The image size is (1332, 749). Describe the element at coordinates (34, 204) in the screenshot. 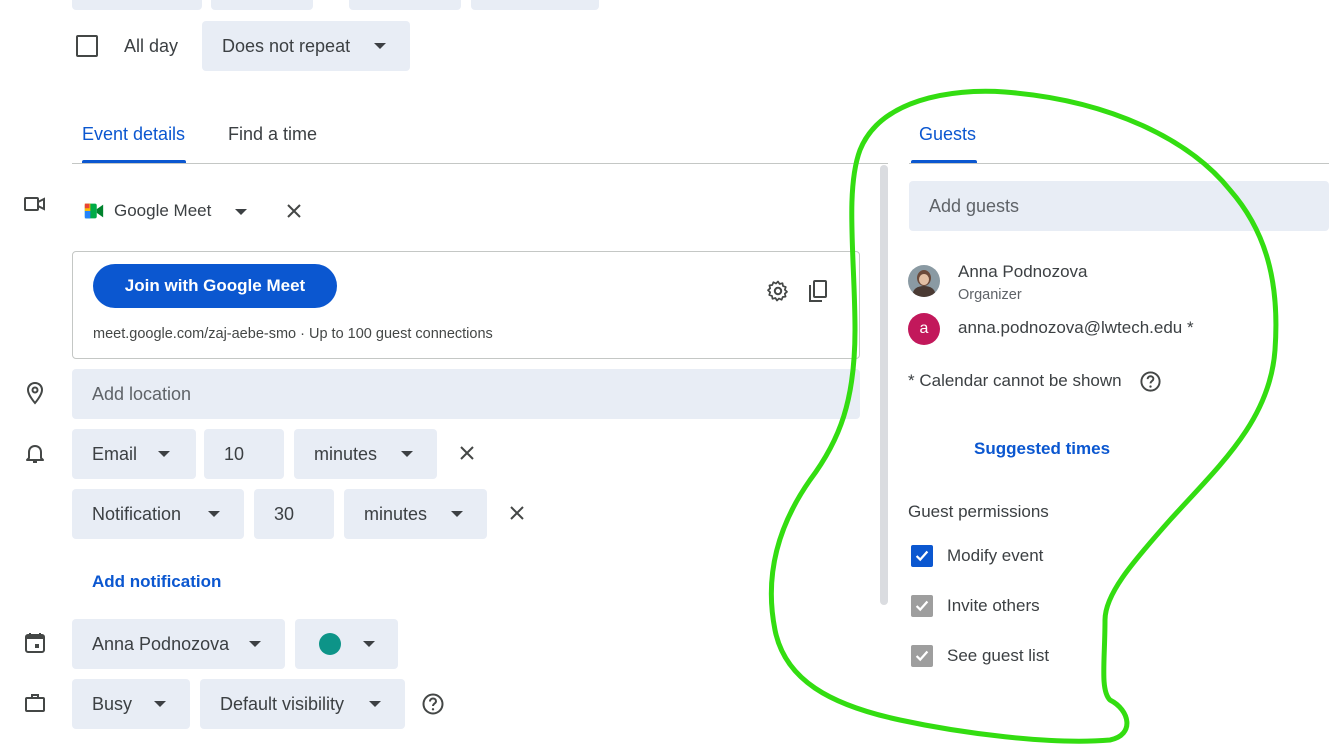

I see `video-camera-icon` at that location.